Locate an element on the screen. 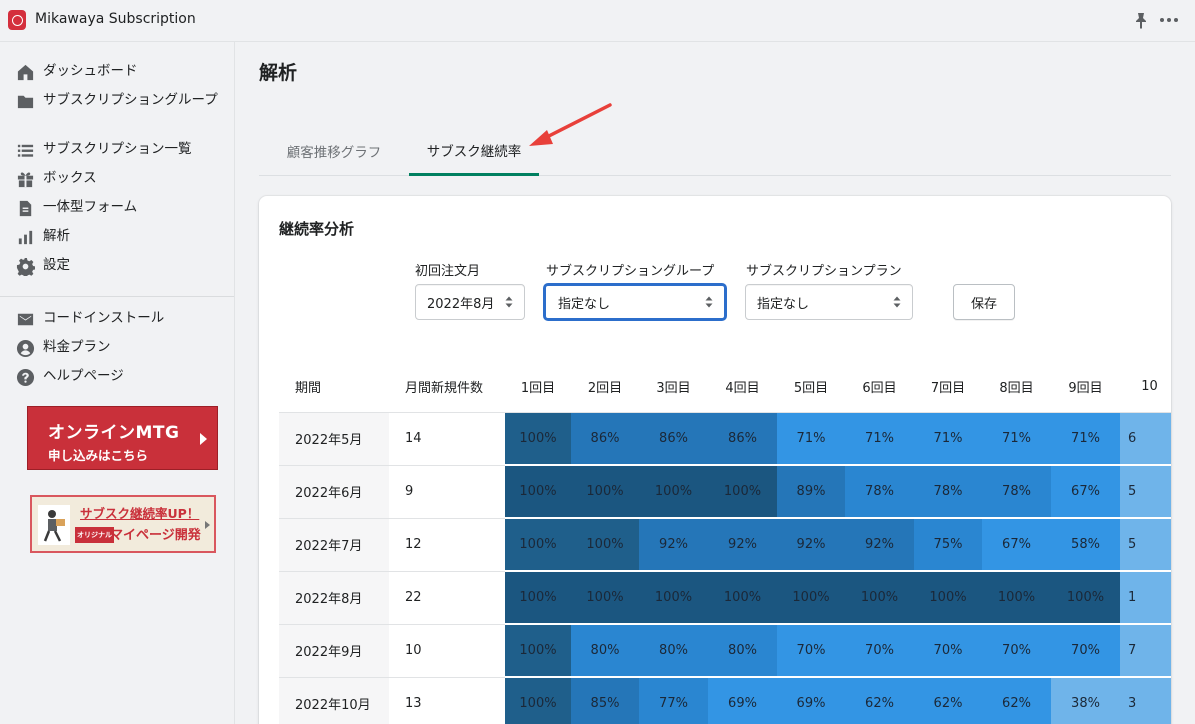 The image size is (1195, 724). tab-retention-rate: サブスク継続率 is located at coordinates (474, 151).